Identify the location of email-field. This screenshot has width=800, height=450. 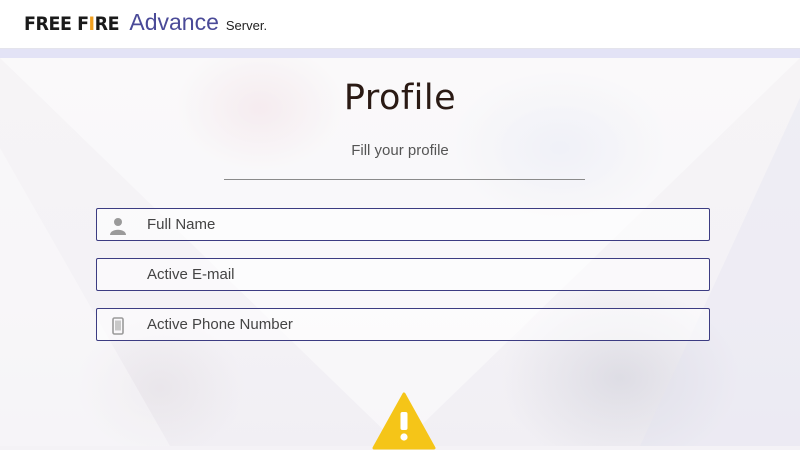
(403, 274).